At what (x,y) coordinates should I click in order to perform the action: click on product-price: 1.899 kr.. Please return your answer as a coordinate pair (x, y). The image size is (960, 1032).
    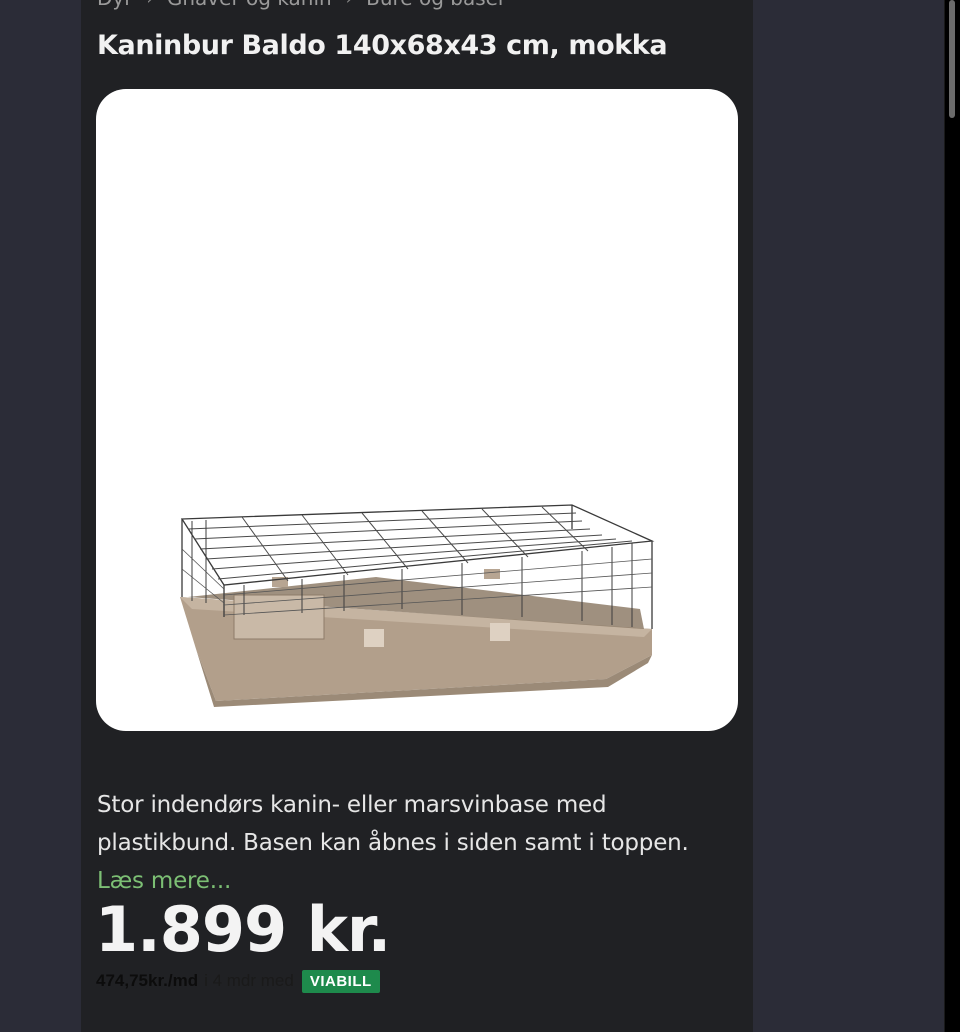
    Looking at the image, I should click on (243, 929).